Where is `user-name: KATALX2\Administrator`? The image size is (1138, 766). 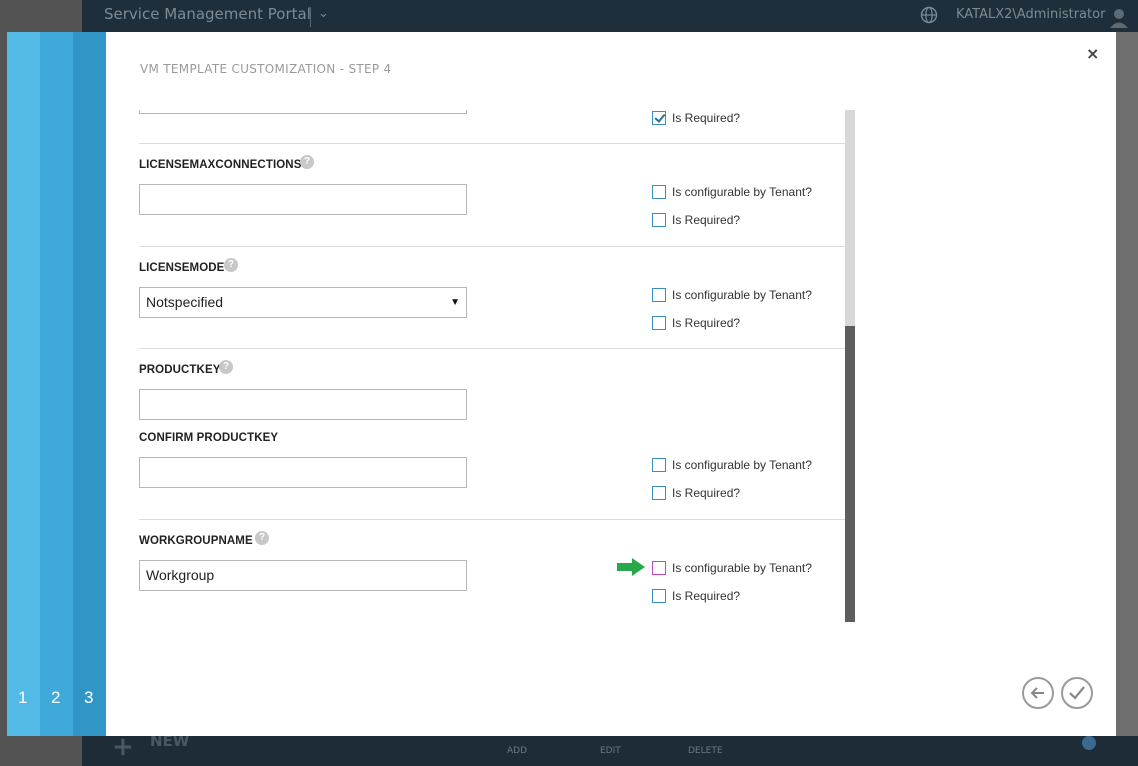 user-name: KATALX2\Administrator is located at coordinates (1030, 14).